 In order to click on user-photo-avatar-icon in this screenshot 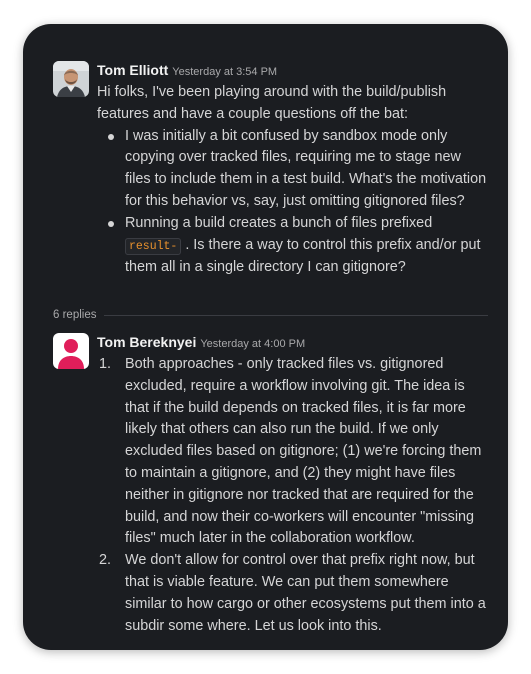, I will do `click(71, 79)`.